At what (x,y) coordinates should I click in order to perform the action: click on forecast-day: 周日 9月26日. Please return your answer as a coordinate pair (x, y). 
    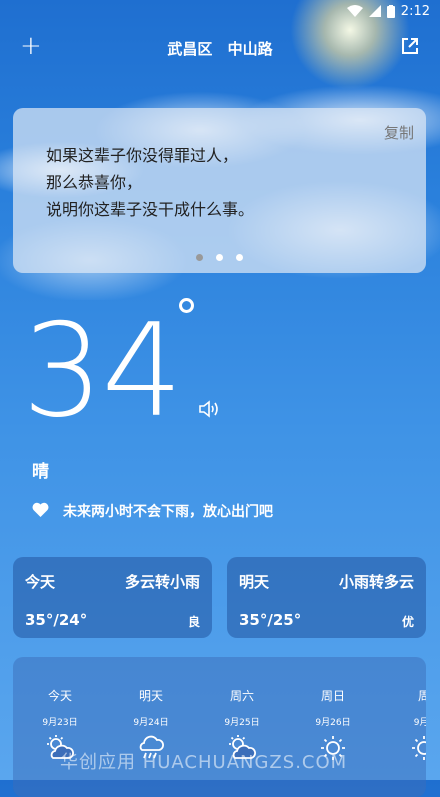
    Looking at the image, I should click on (333, 709).